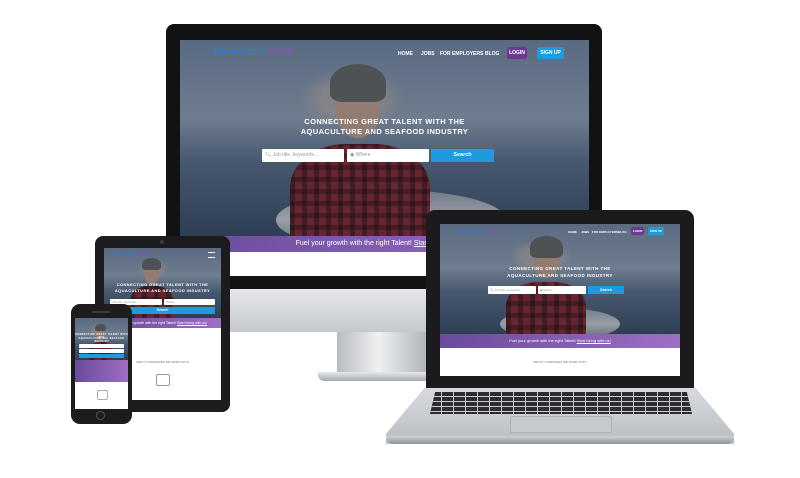 This screenshot has width=800, height=478. I want to click on search-icon: 🔍︎, so click(268, 155).